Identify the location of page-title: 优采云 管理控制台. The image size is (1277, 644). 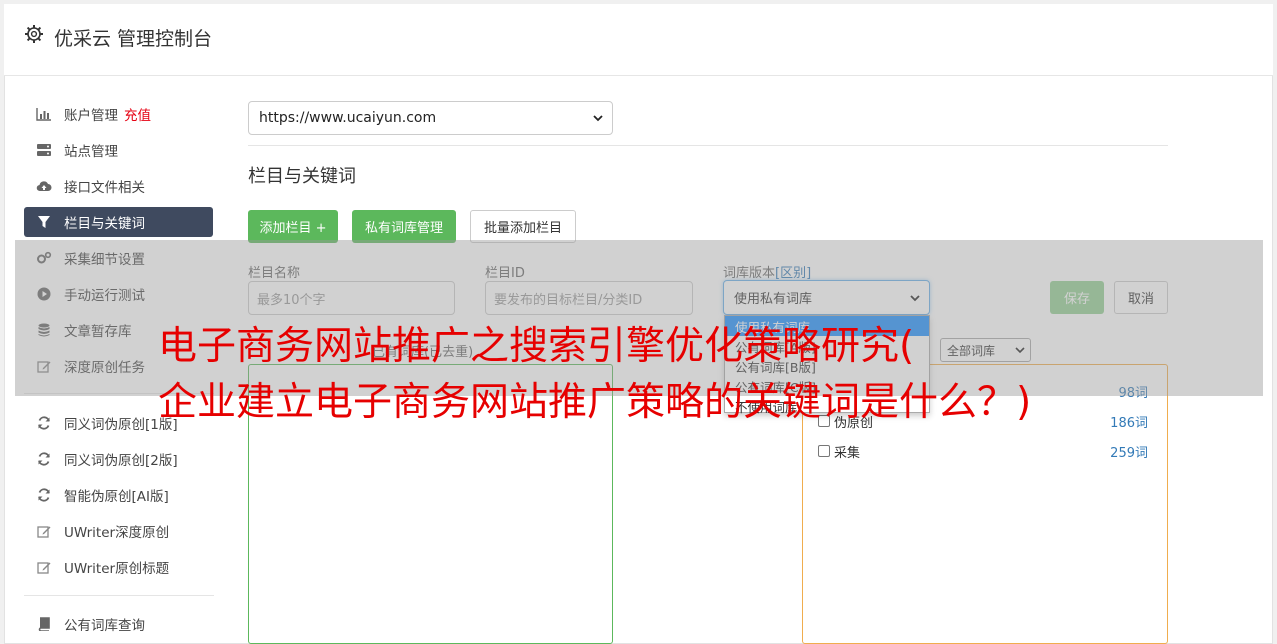
(133, 39).